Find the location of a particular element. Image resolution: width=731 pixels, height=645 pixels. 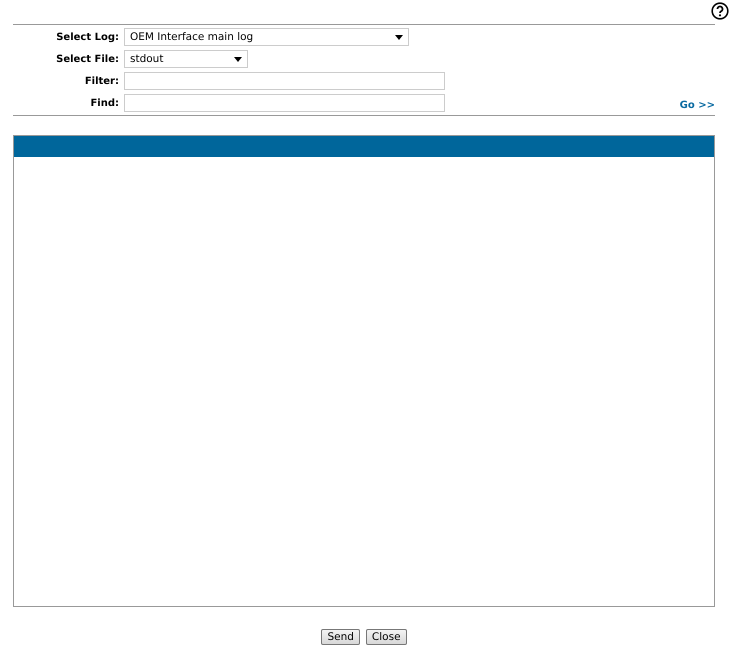

dropdown: OEM Interface main log is located at coordinates (266, 37).